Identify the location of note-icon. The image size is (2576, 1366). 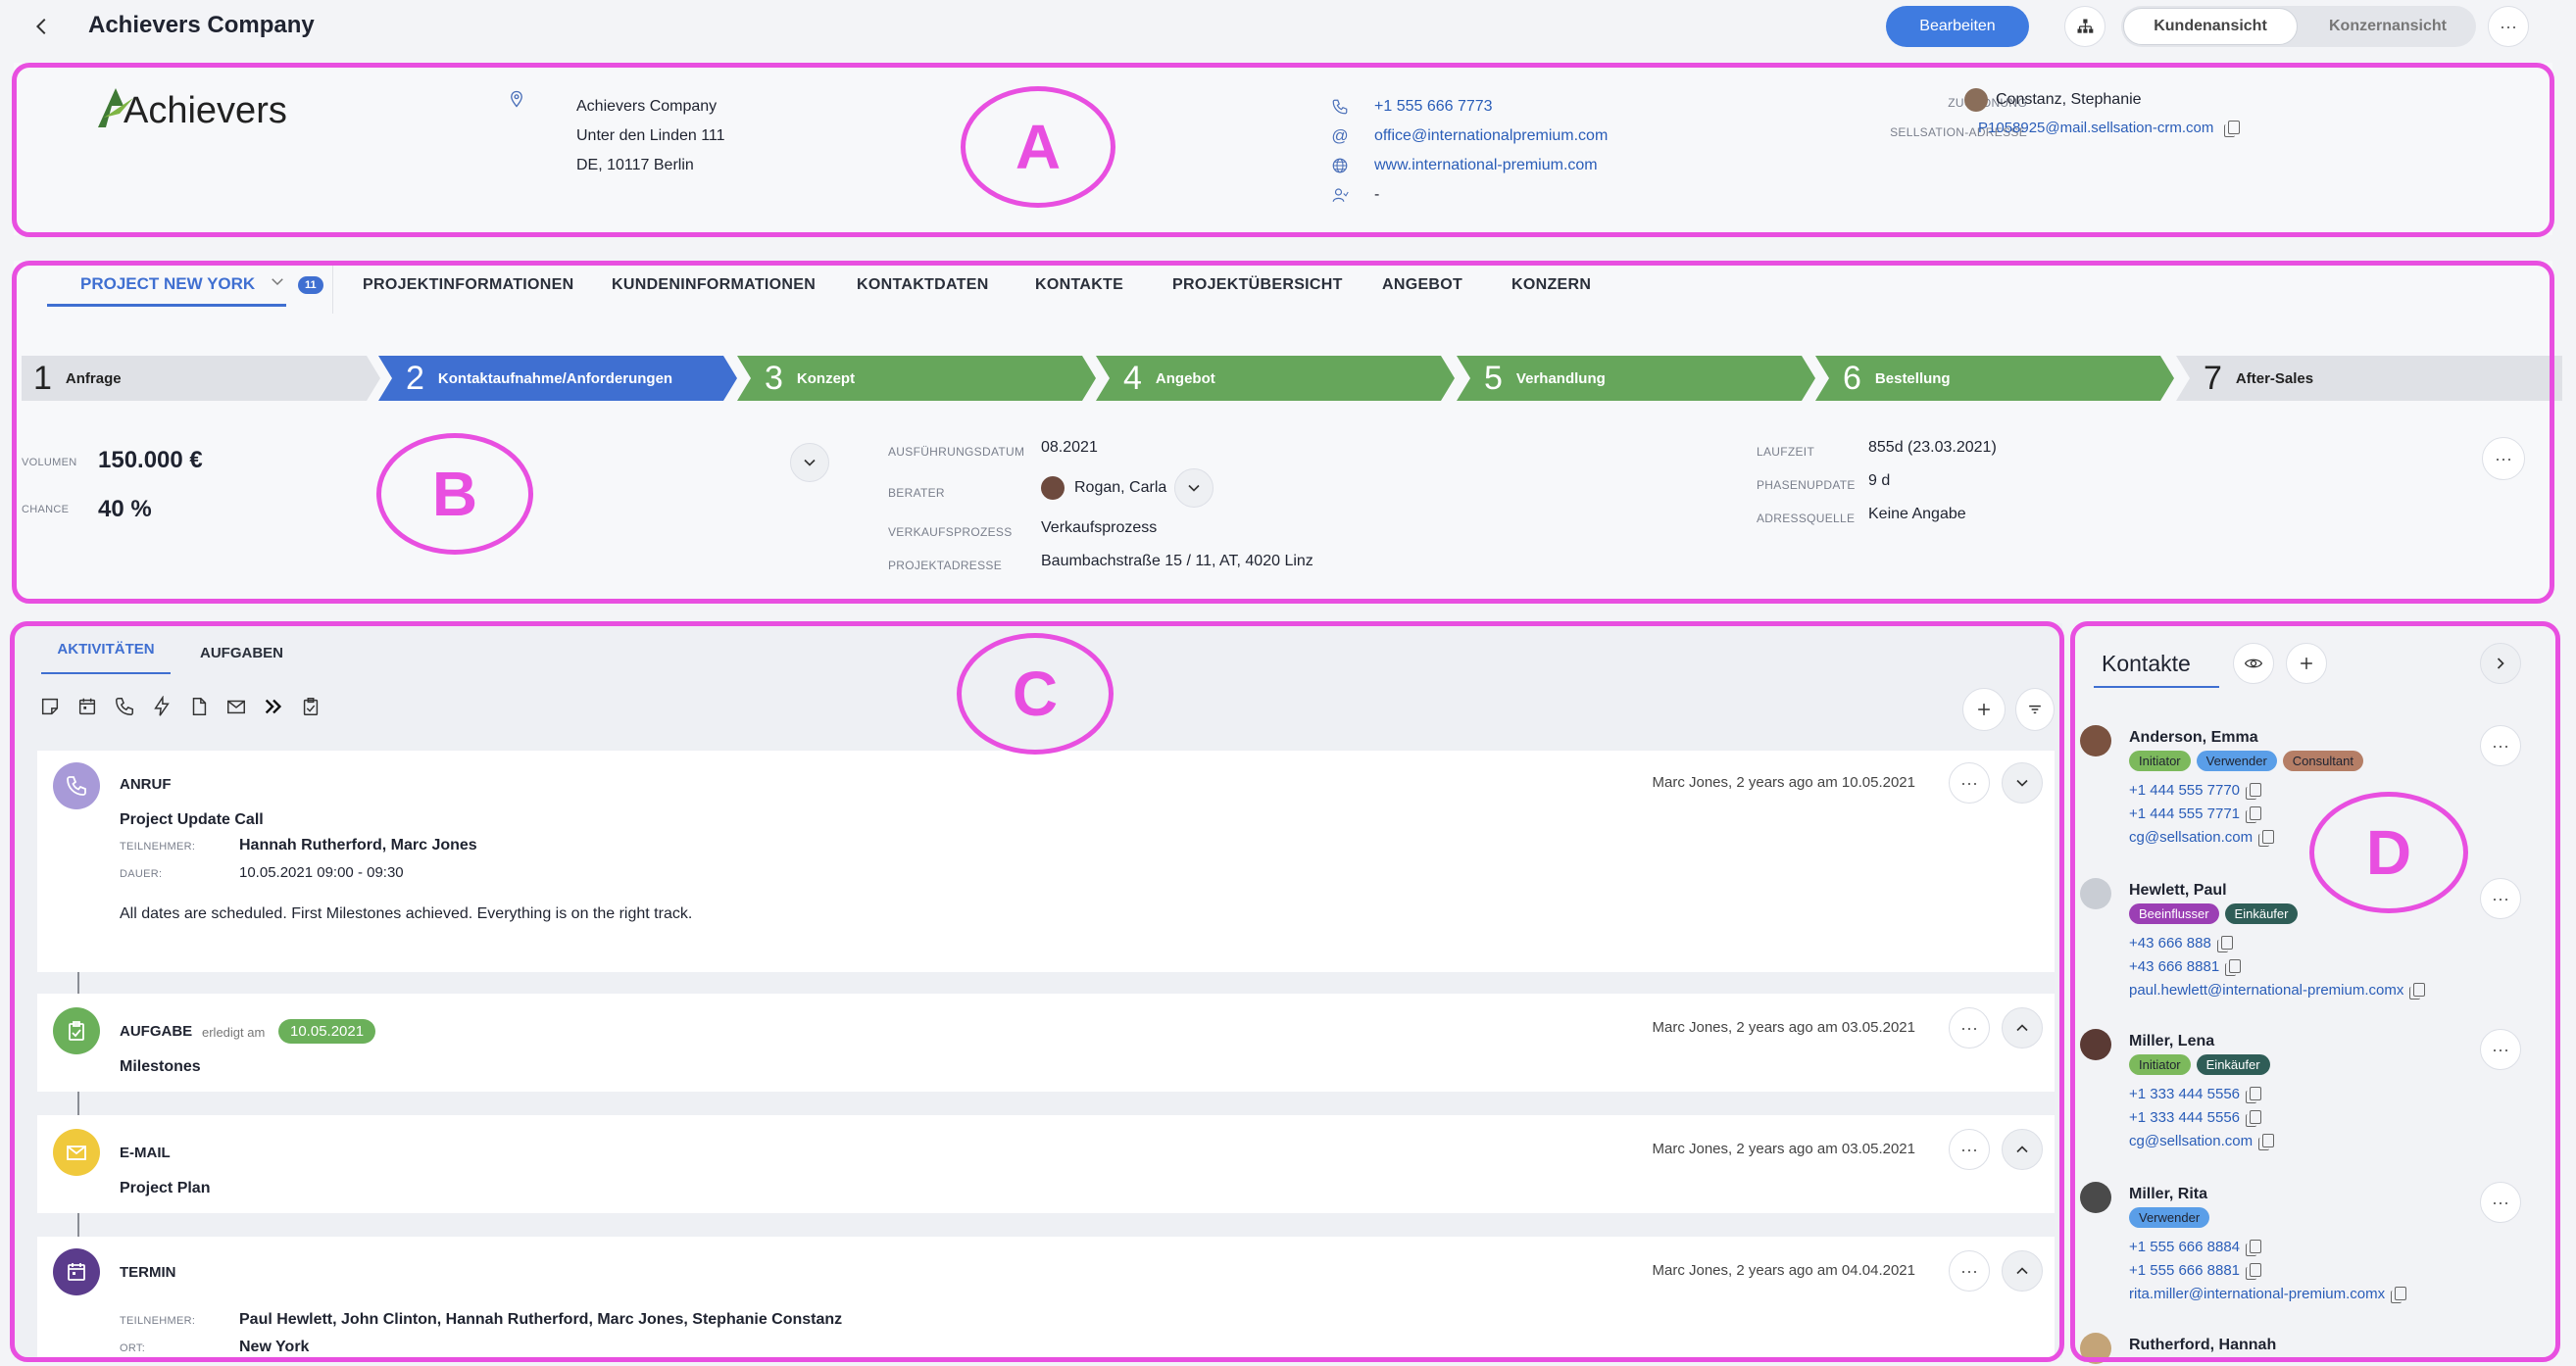
(50, 706).